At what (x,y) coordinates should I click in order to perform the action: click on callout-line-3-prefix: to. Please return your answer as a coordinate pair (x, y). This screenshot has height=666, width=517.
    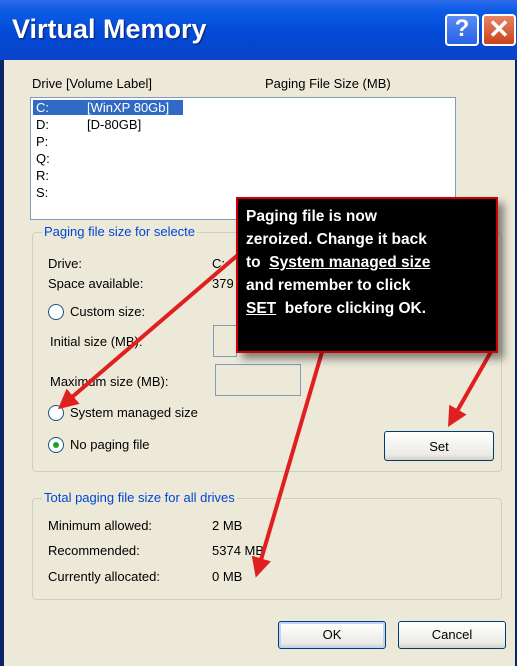
    Looking at the image, I should click on (258, 262).